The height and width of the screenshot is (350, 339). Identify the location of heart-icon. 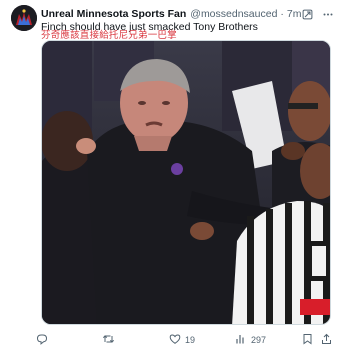
(175, 340).